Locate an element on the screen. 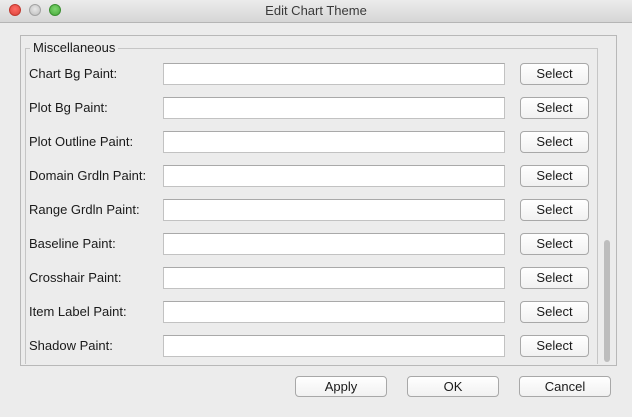 The height and width of the screenshot is (417, 632). domain-grdln-paint-select-button: Select is located at coordinates (554, 176).